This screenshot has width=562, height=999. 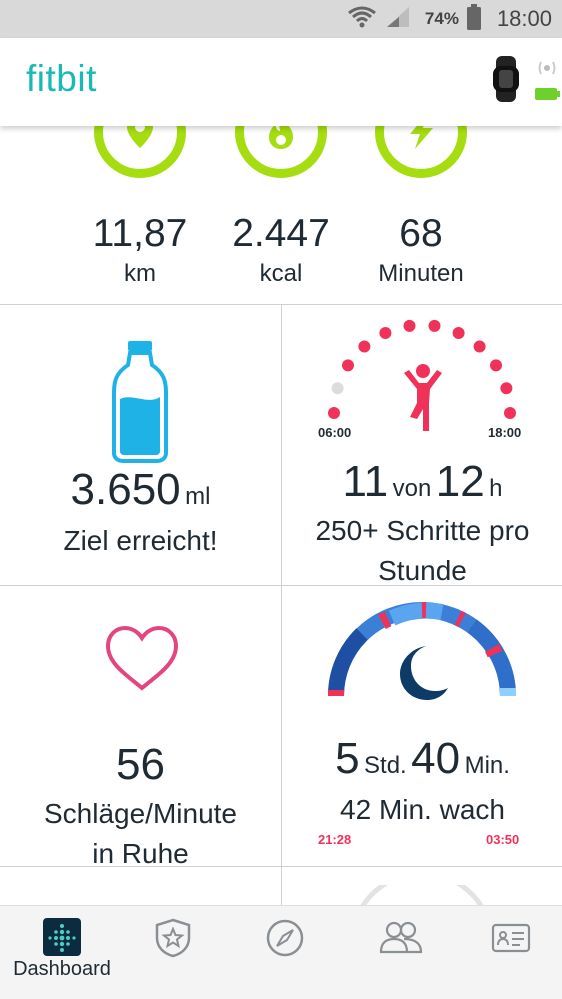 I want to click on wifi-icon, so click(x=362, y=19).